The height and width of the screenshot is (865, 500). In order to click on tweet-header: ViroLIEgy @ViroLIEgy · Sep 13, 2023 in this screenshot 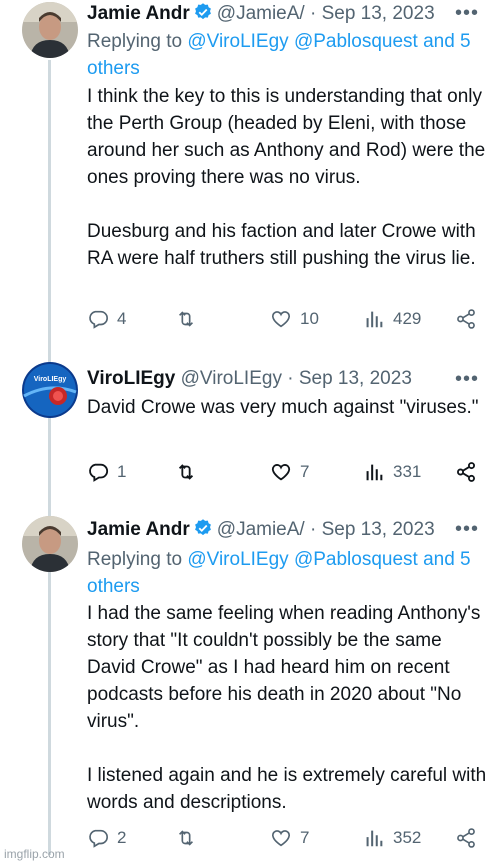, I will do `click(249, 379)`.